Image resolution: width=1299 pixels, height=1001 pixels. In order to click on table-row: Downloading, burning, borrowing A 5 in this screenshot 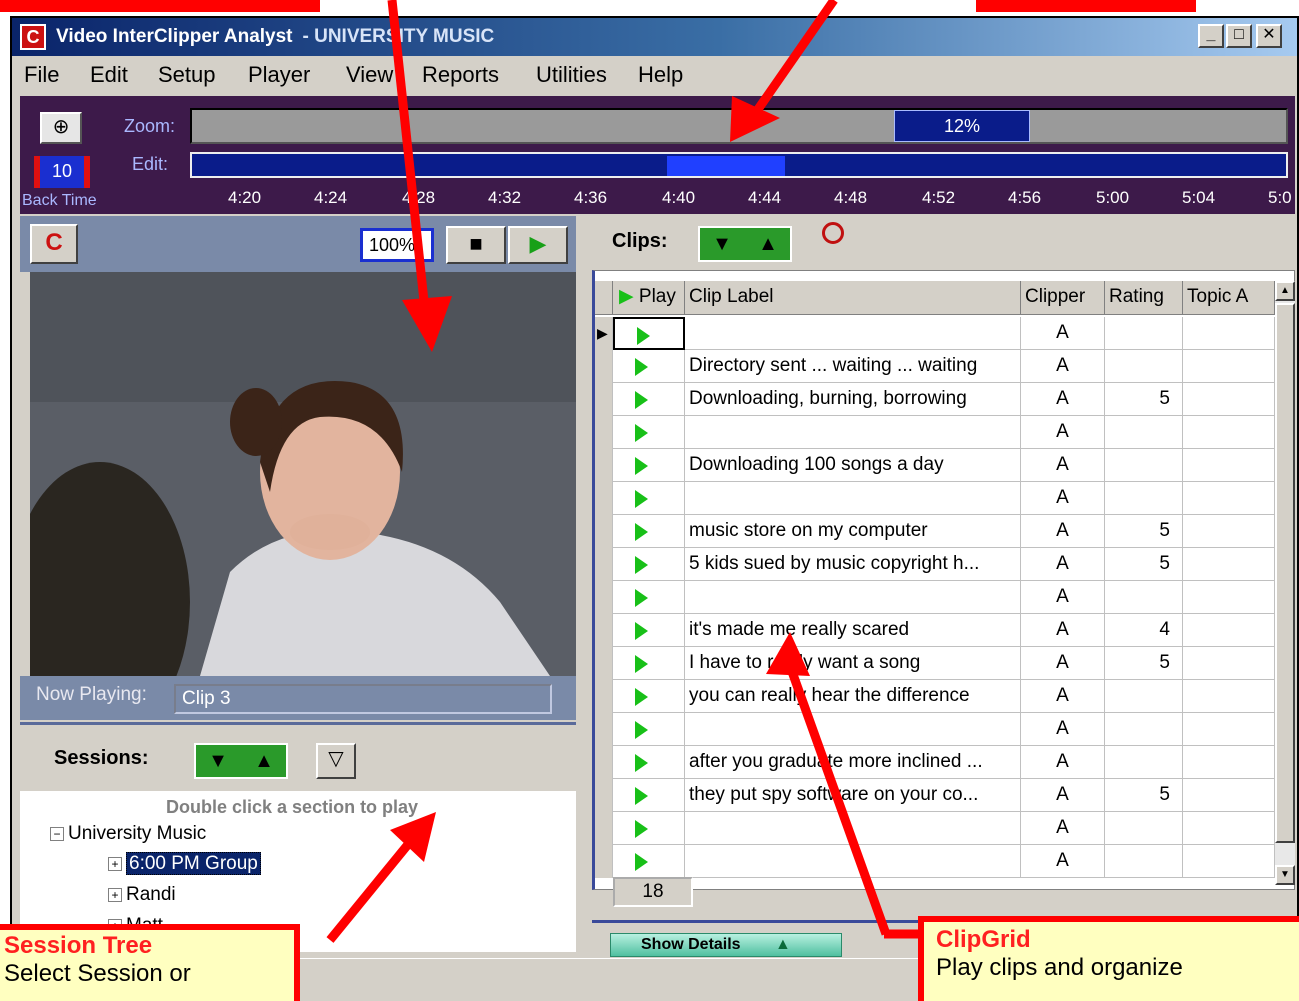, I will do `click(935, 399)`.